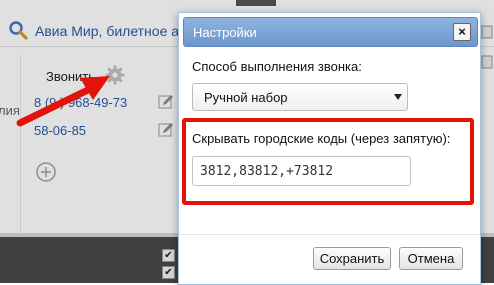  I want to click on dialog-title: Настройки, so click(225, 32).